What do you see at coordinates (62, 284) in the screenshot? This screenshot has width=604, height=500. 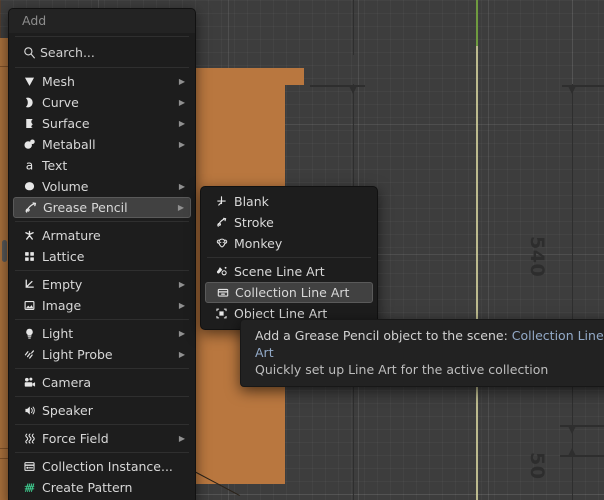 I see `menu-item-label: Empty` at bounding box center [62, 284].